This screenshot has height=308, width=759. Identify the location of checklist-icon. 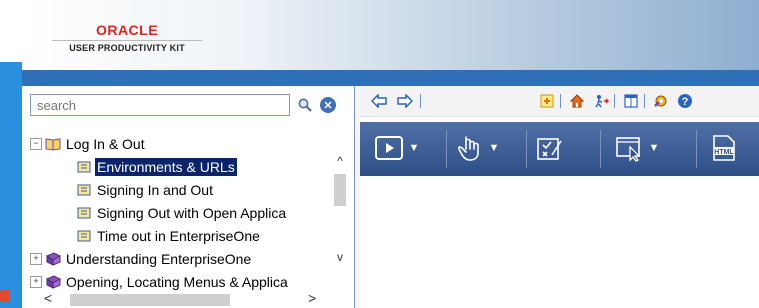
(549, 149).